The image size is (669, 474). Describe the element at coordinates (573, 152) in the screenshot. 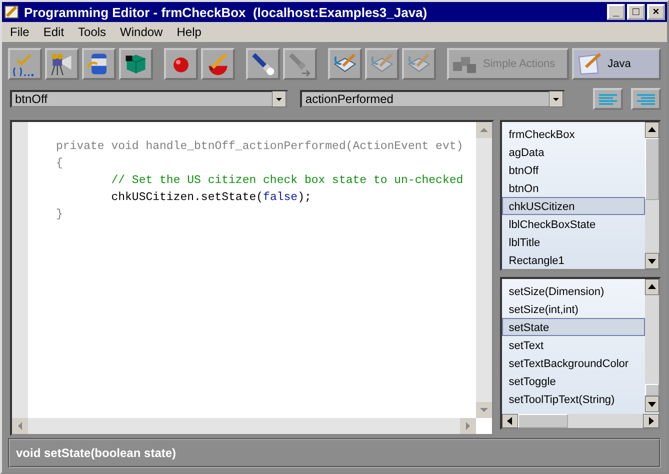

I see `list-item: agData` at that location.